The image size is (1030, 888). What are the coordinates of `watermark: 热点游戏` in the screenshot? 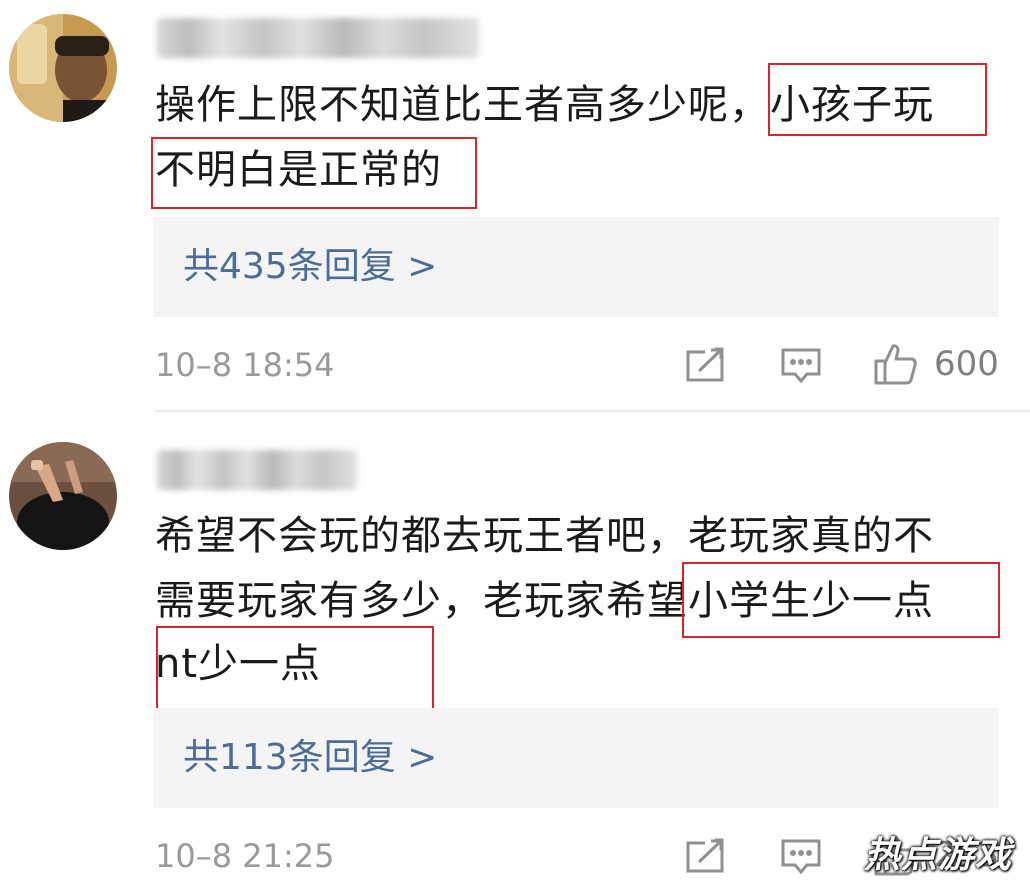 It's located at (937, 855).